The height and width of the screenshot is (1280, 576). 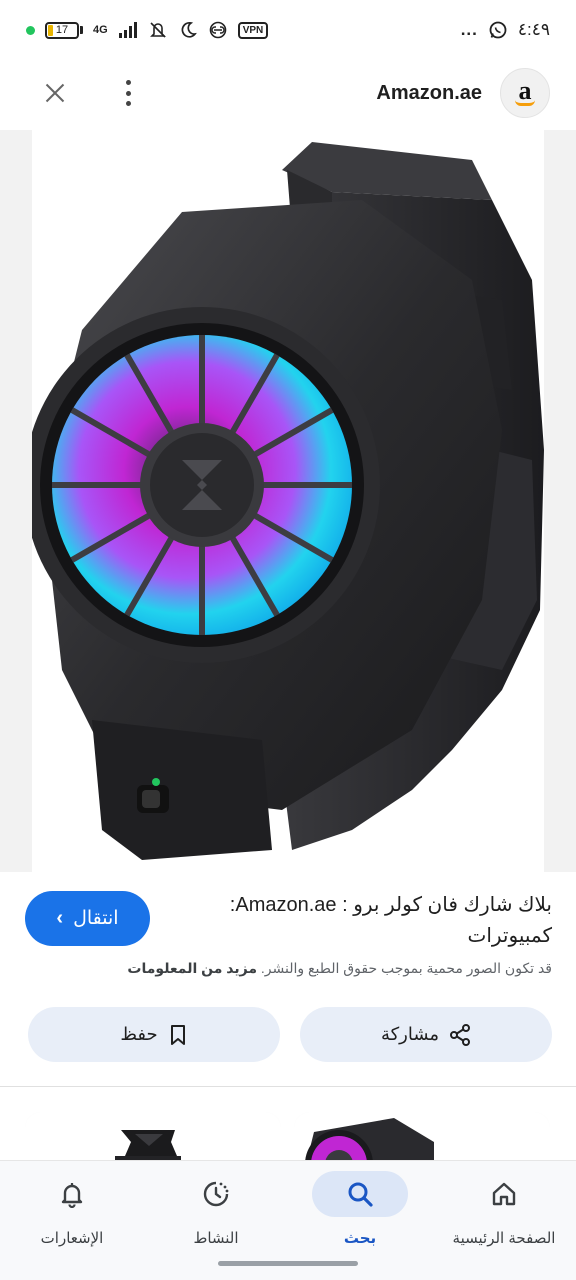 I want to click on bookmark-icon, so click(x=177, y=1034).